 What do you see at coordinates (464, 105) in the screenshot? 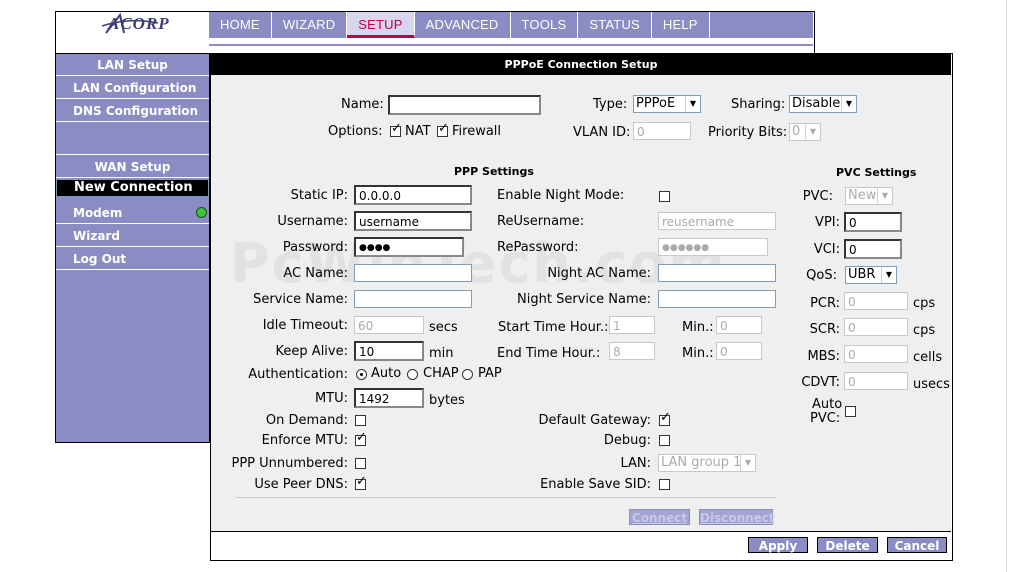
I see `name-input` at bounding box center [464, 105].